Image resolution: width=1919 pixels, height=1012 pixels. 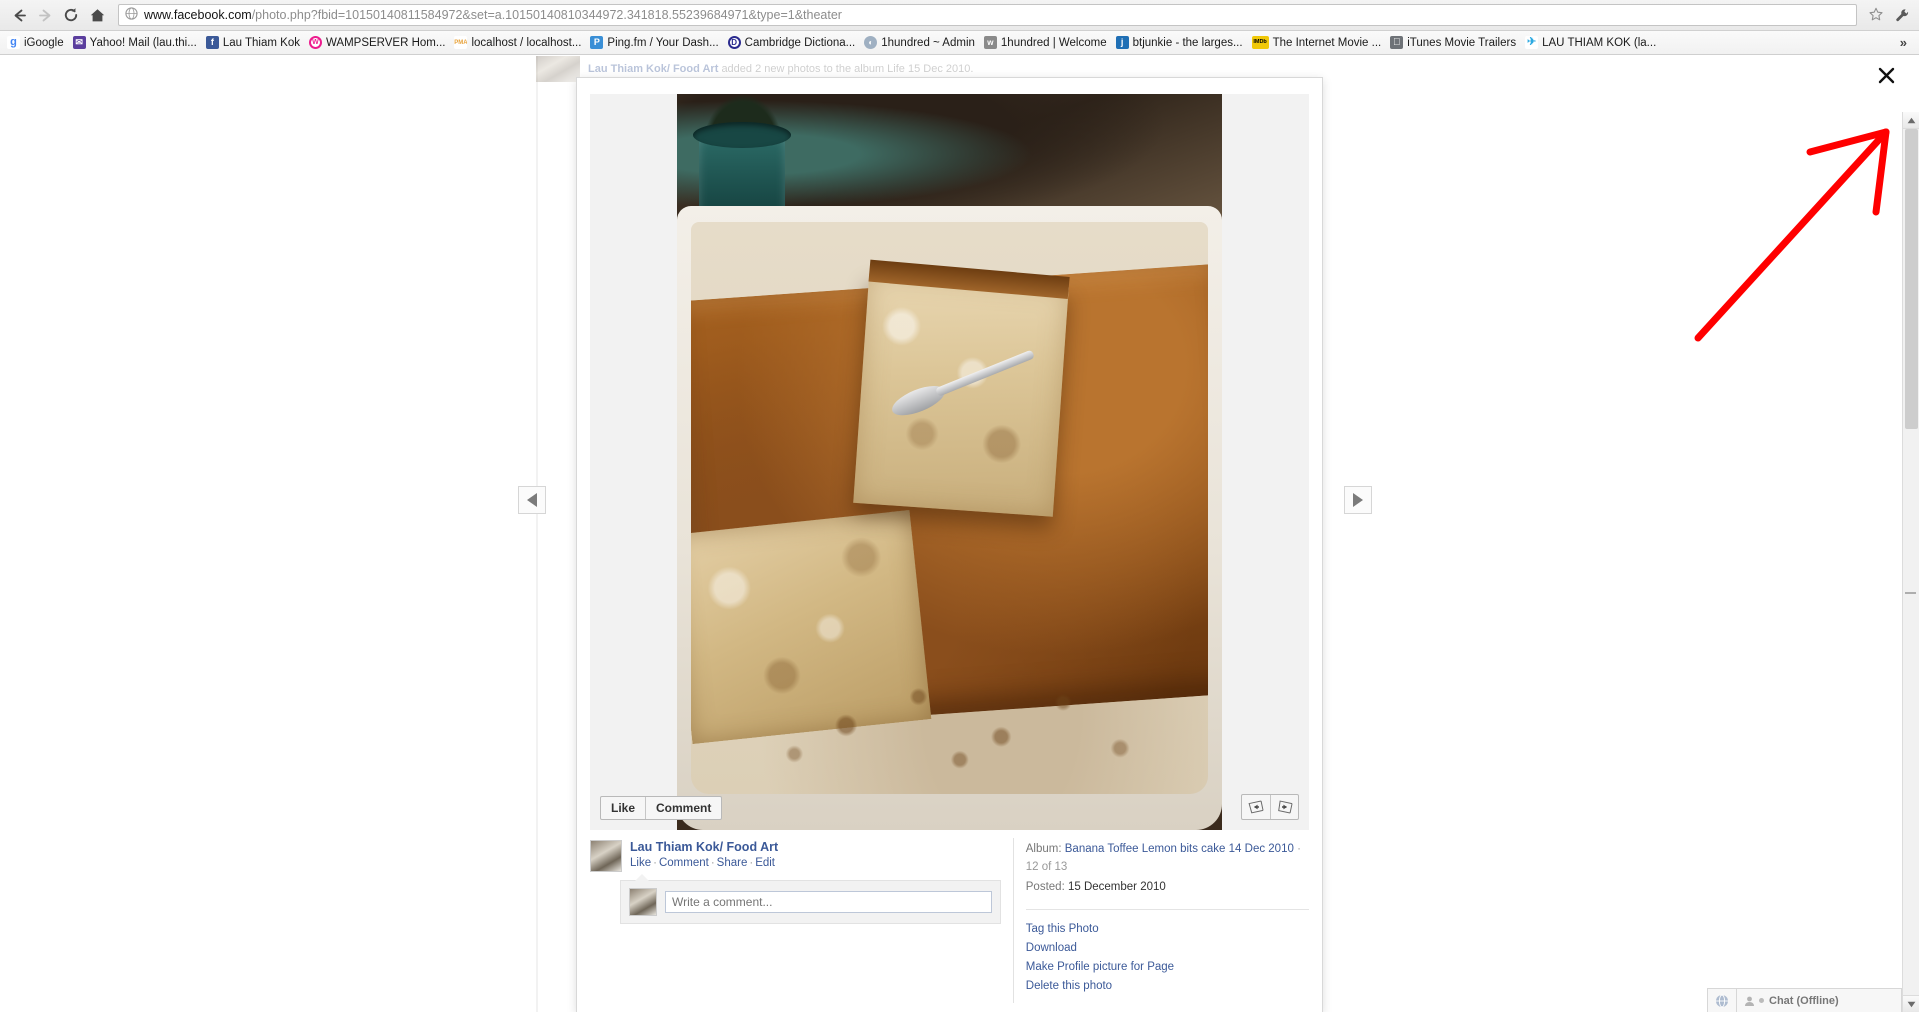 What do you see at coordinates (1911, 1003) in the screenshot?
I see `scroll-down-button` at bounding box center [1911, 1003].